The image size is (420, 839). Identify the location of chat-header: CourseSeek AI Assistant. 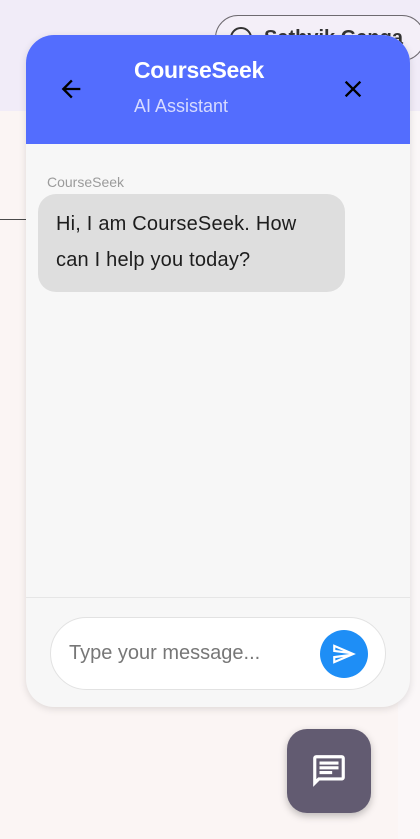
(218, 89).